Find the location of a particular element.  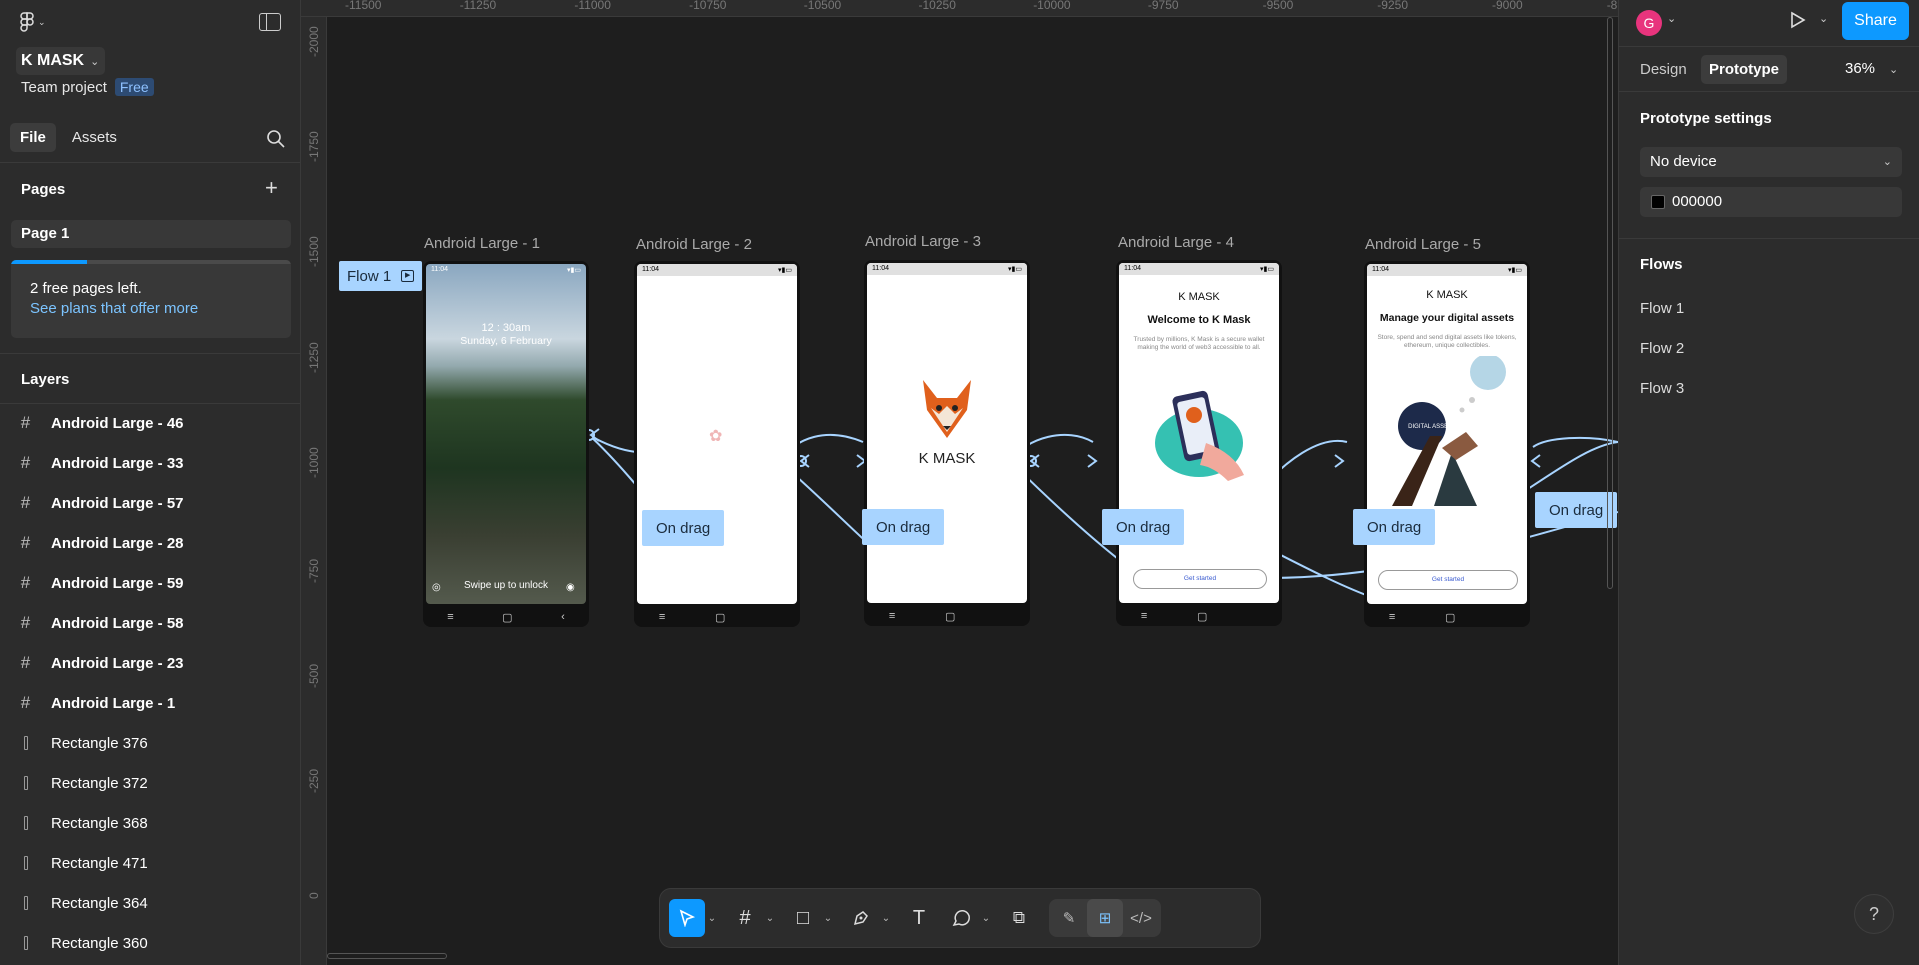

tab-design: Design is located at coordinates (1663, 69).